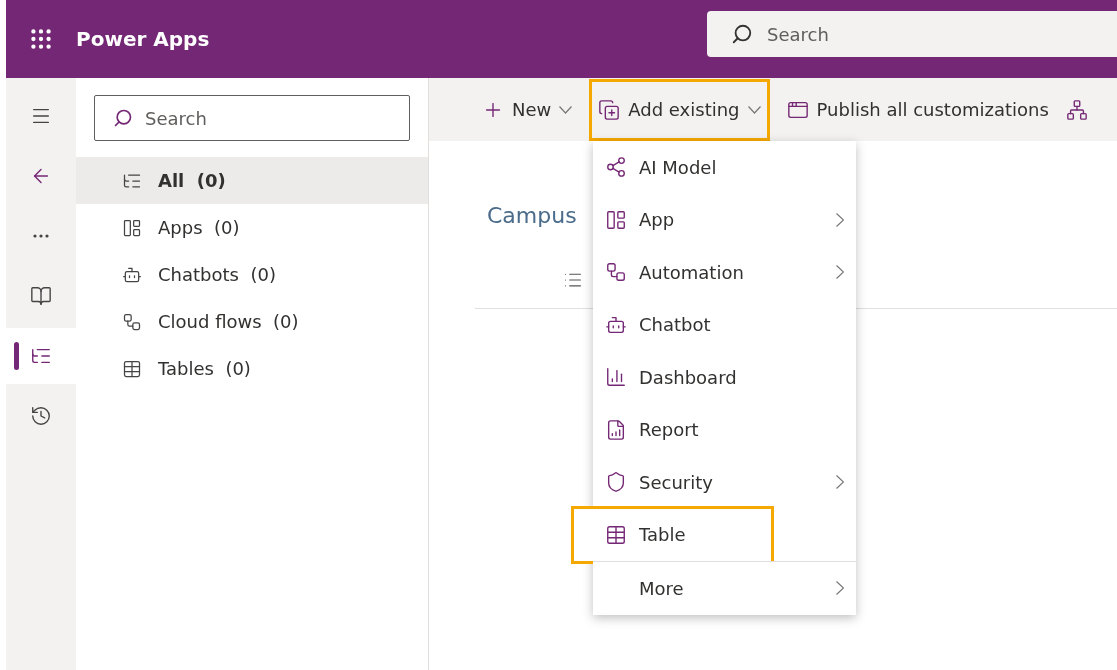 Image resolution: width=1117 pixels, height=670 pixels. What do you see at coordinates (527, 109) in the screenshot?
I see `toolbar-button: New` at bounding box center [527, 109].